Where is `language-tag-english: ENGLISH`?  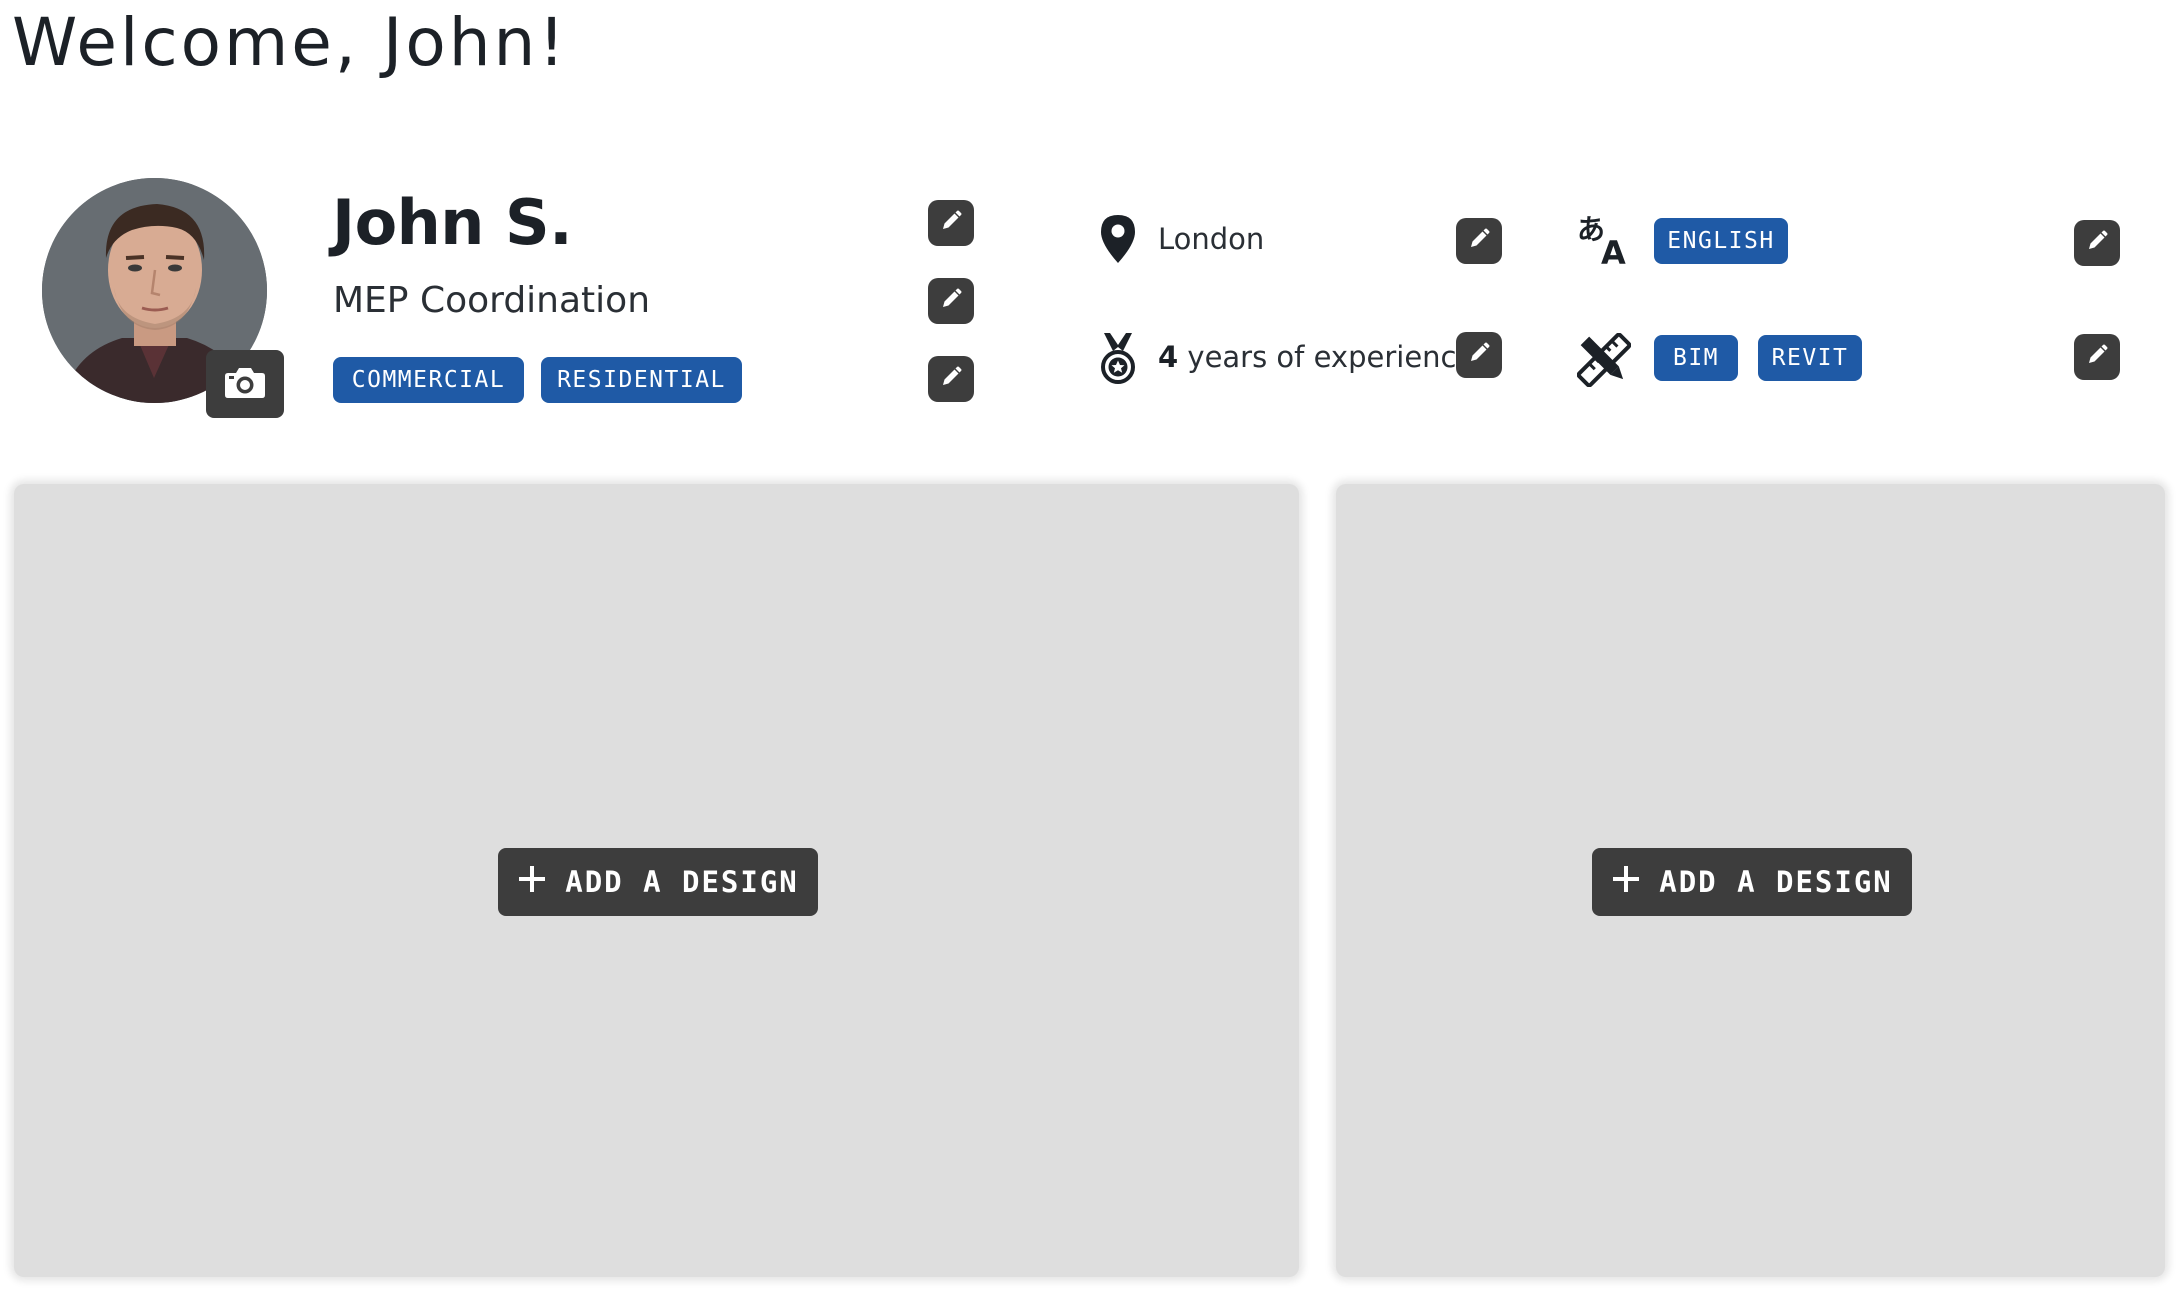 language-tag-english: ENGLISH is located at coordinates (1721, 241).